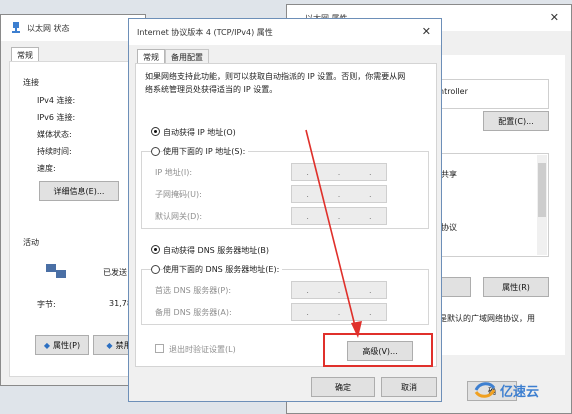 The height and width of the screenshot is (414, 572). What do you see at coordinates (485, 390) in the screenshot?
I see `logo-icon` at bounding box center [485, 390].